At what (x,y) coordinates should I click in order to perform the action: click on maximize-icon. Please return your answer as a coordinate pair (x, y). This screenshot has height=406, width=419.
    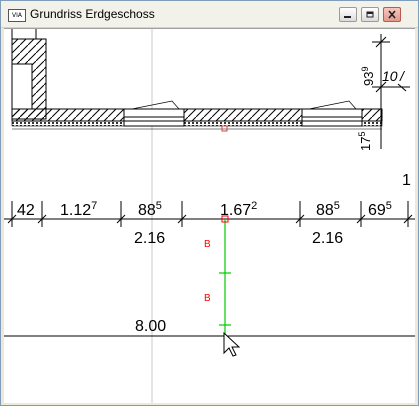
    Looking at the image, I should click on (370, 14).